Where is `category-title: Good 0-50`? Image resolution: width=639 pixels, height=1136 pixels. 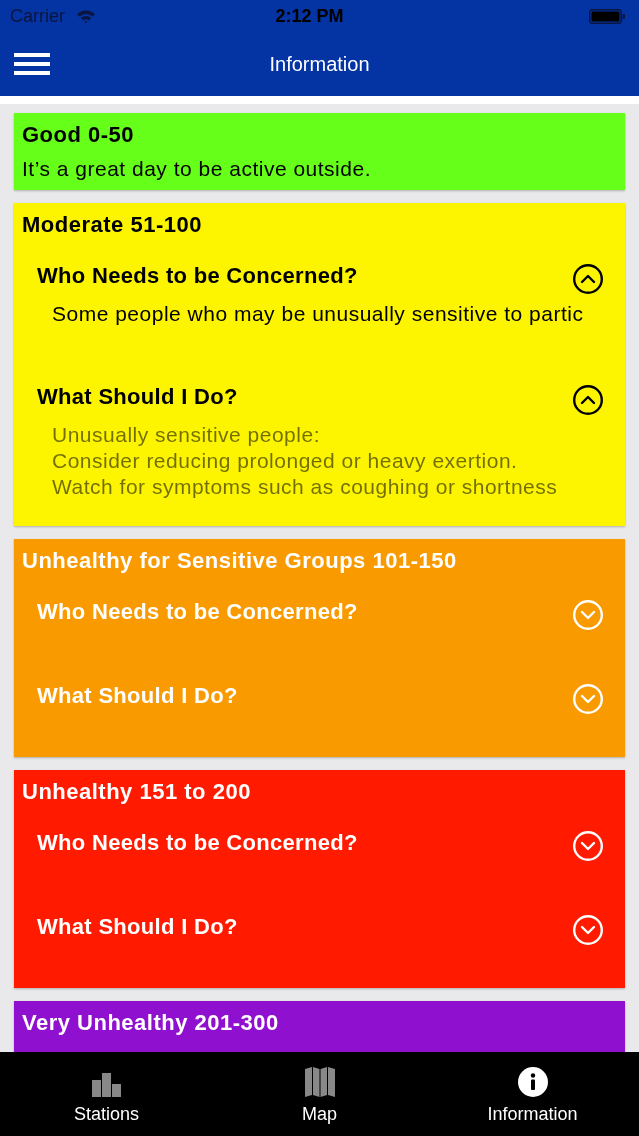 category-title: Good 0-50 is located at coordinates (79, 135).